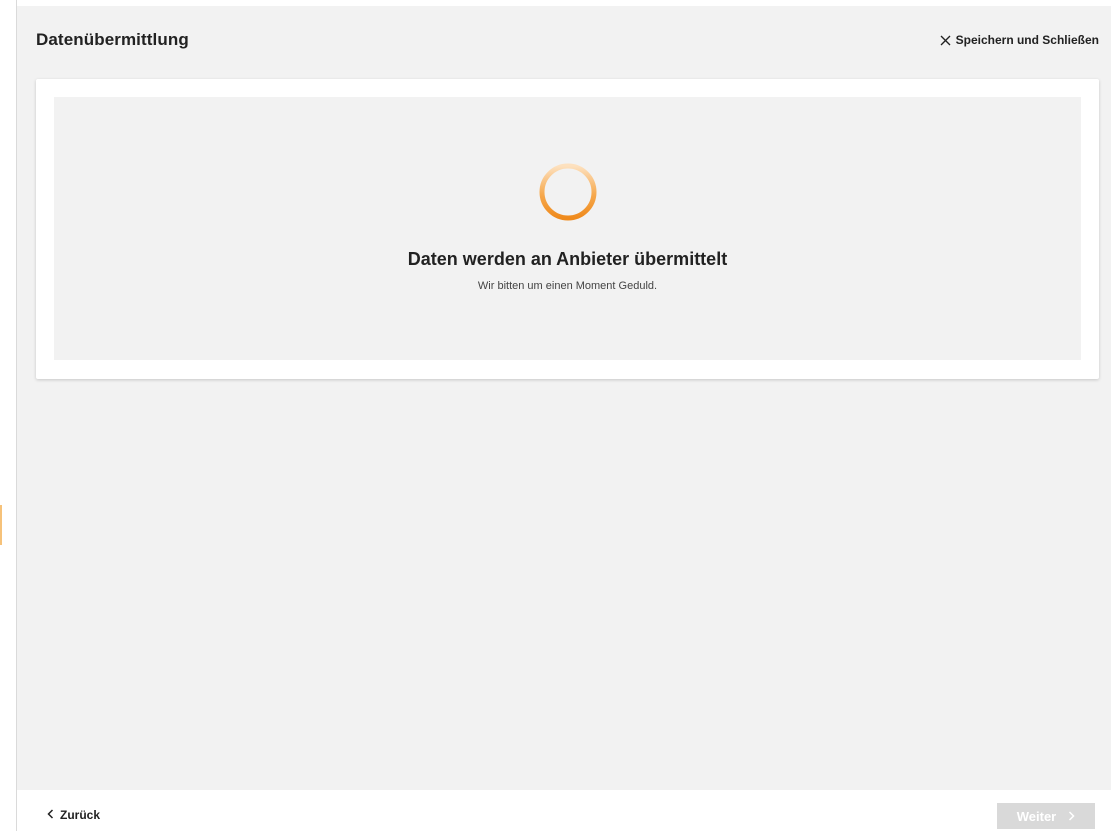 The height and width of the screenshot is (831, 1111). I want to click on save-and-close-label: Speichern und Schließen, so click(1027, 40).